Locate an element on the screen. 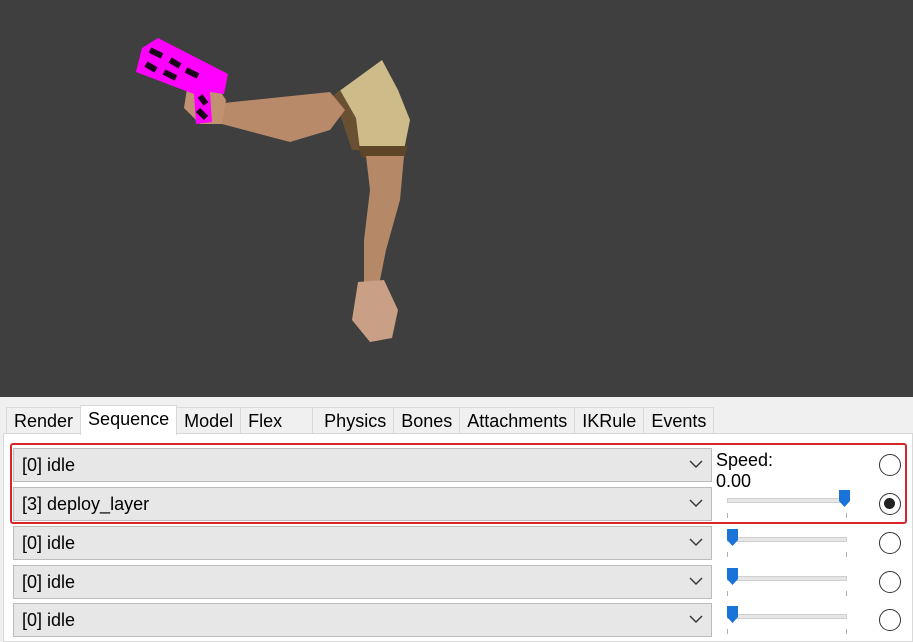 Image resolution: width=913 pixels, height=642 pixels. tab-ikrule: IKRule is located at coordinates (609, 420).